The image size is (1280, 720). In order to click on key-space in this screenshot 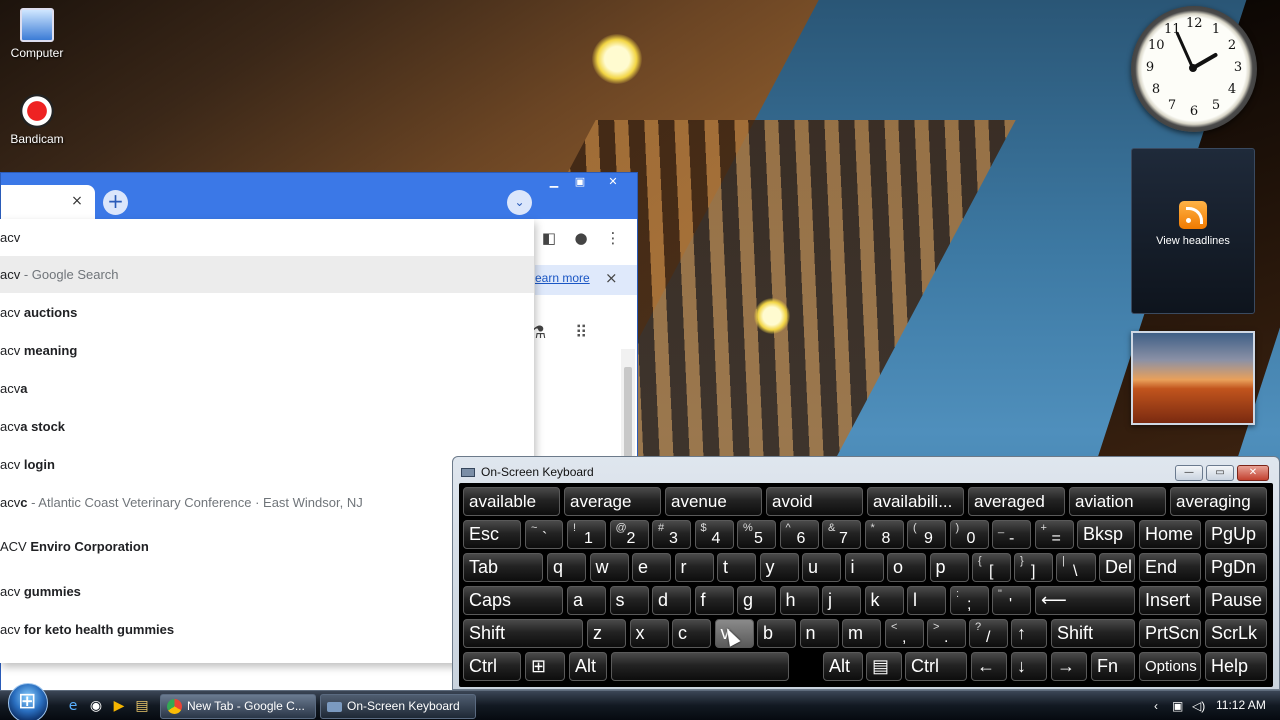, I will do `click(700, 666)`.